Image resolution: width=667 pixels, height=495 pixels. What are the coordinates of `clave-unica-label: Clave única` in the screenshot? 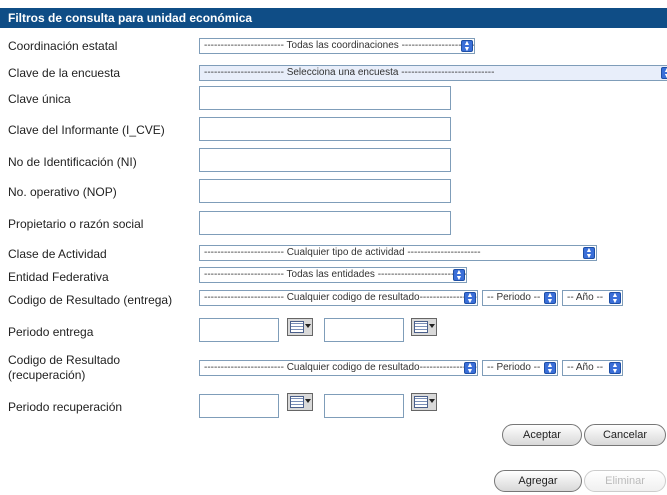 It's located at (39, 99).